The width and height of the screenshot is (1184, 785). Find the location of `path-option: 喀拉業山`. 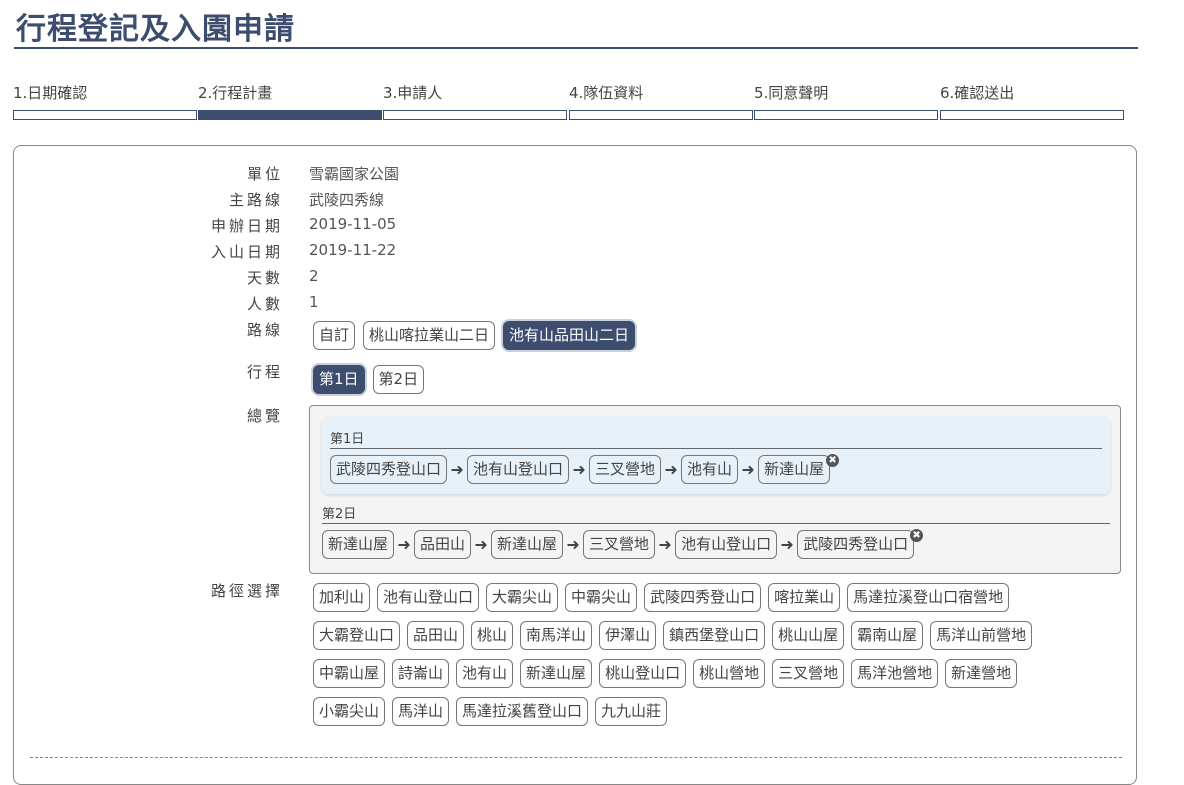

path-option: 喀拉業山 is located at coordinates (804, 597).